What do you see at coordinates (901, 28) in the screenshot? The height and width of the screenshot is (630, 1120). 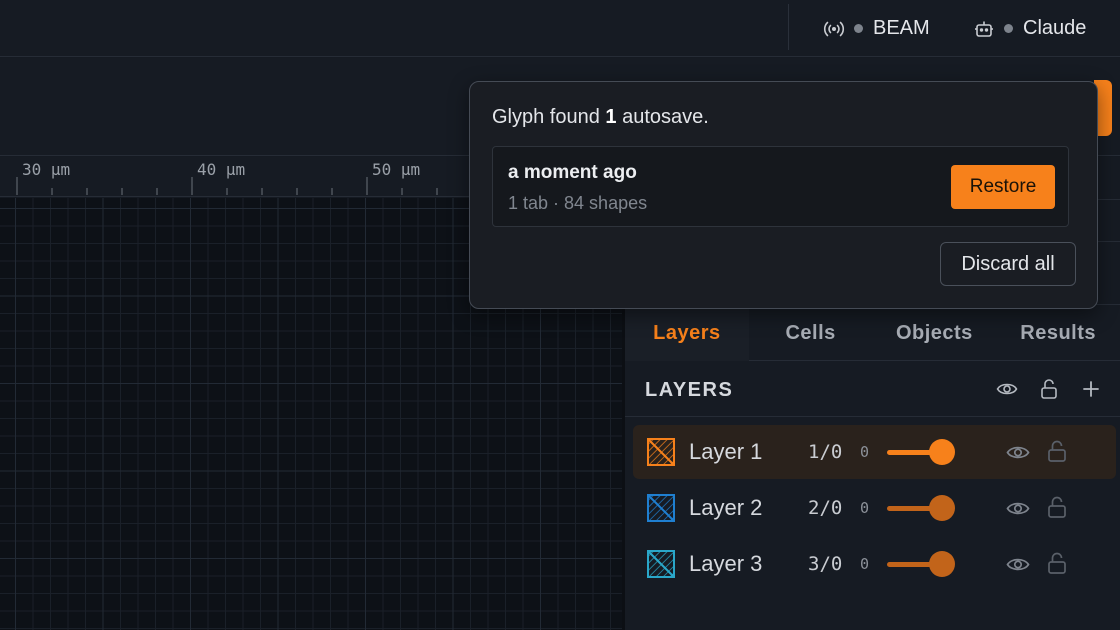 I see `beam-status-label: BEAM` at bounding box center [901, 28].